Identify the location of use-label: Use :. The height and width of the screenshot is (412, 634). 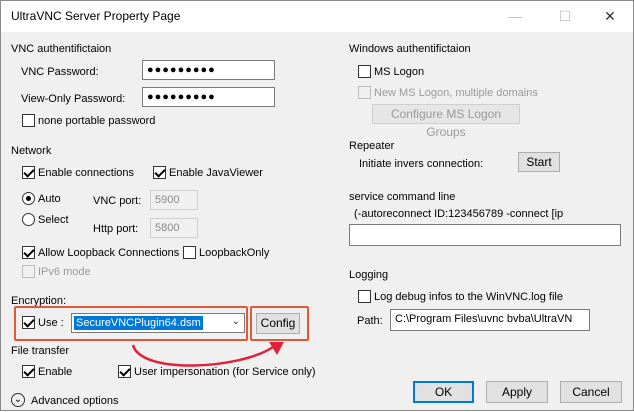
(51, 323).